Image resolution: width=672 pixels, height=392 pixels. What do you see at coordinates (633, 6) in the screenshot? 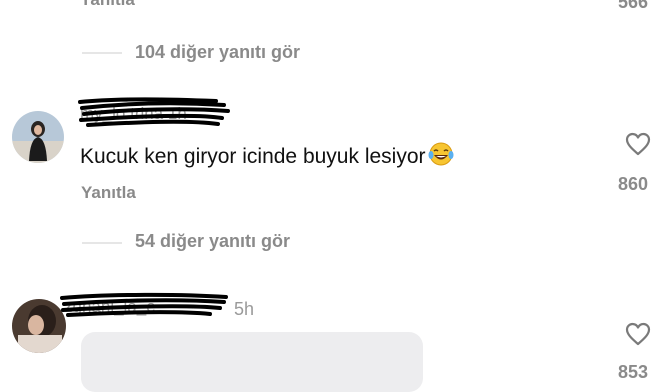
I see `like-count: 566` at bounding box center [633, 6].